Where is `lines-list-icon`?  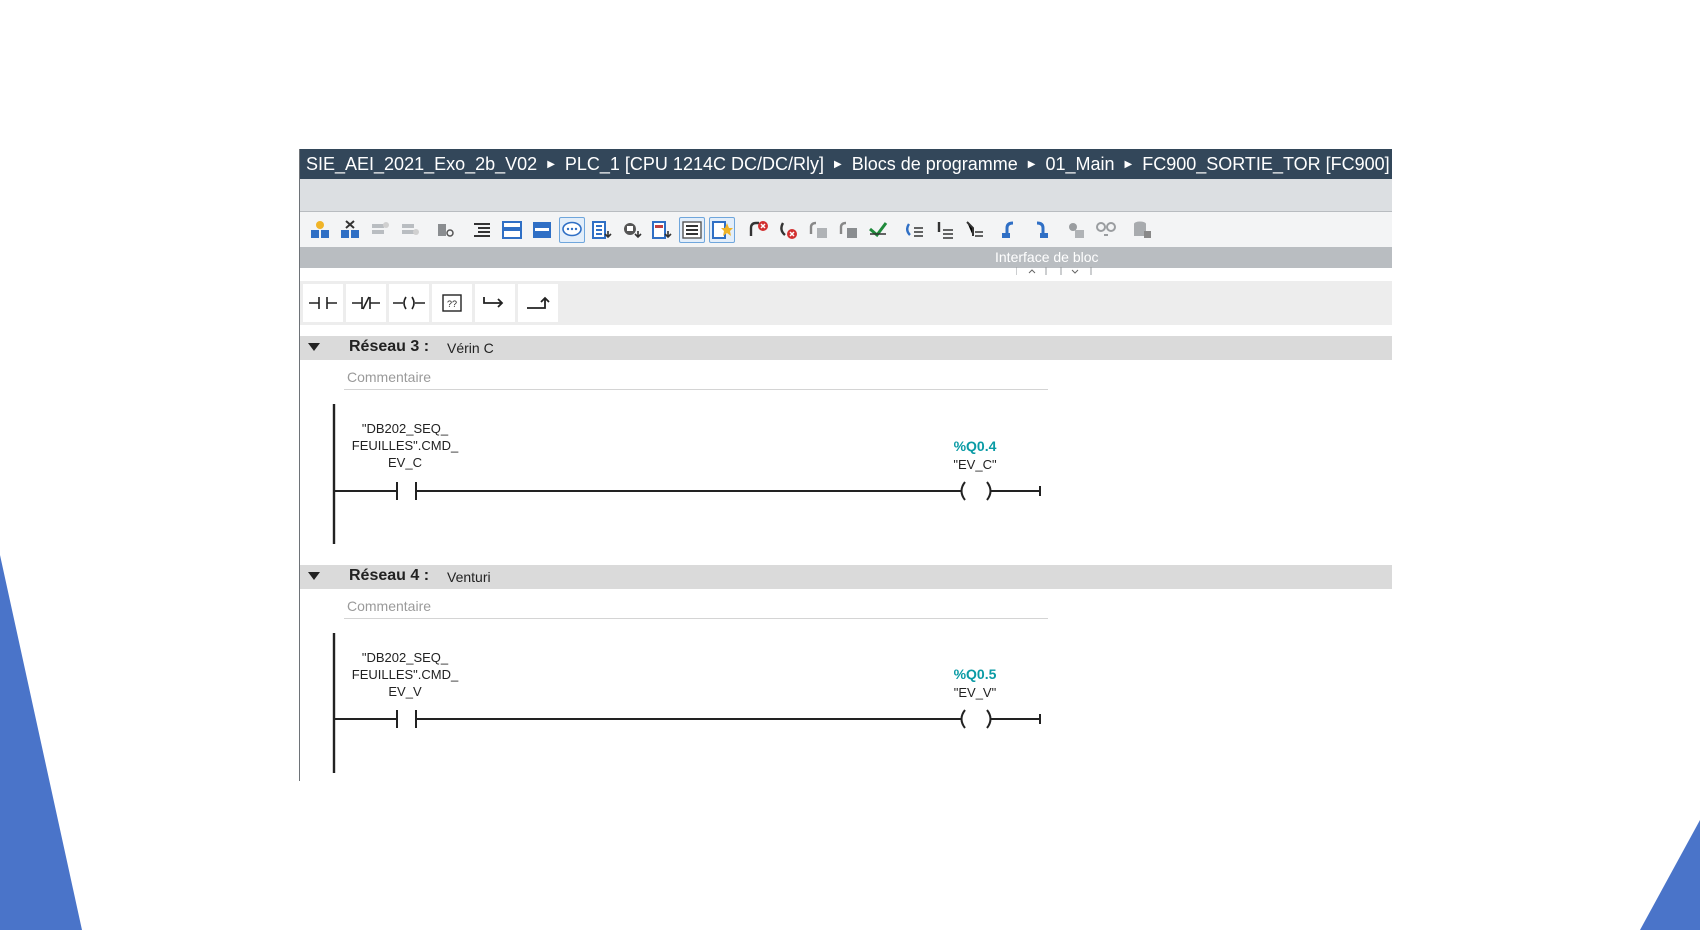
lines-list-icon is located at coordinates (692, 229).